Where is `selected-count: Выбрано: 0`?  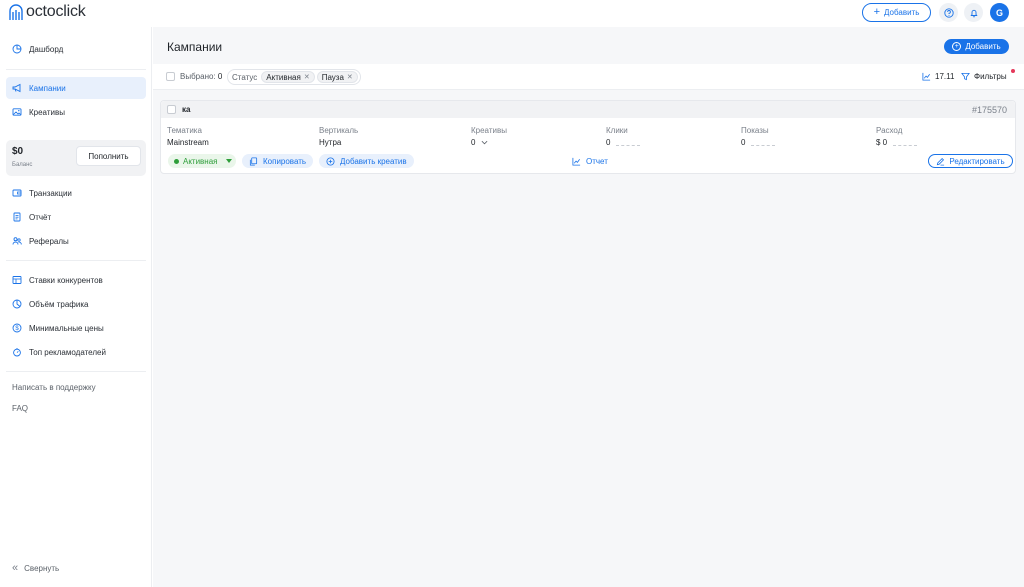 selected-count: Выбрано: 0 is located at coordinates (201, 76).